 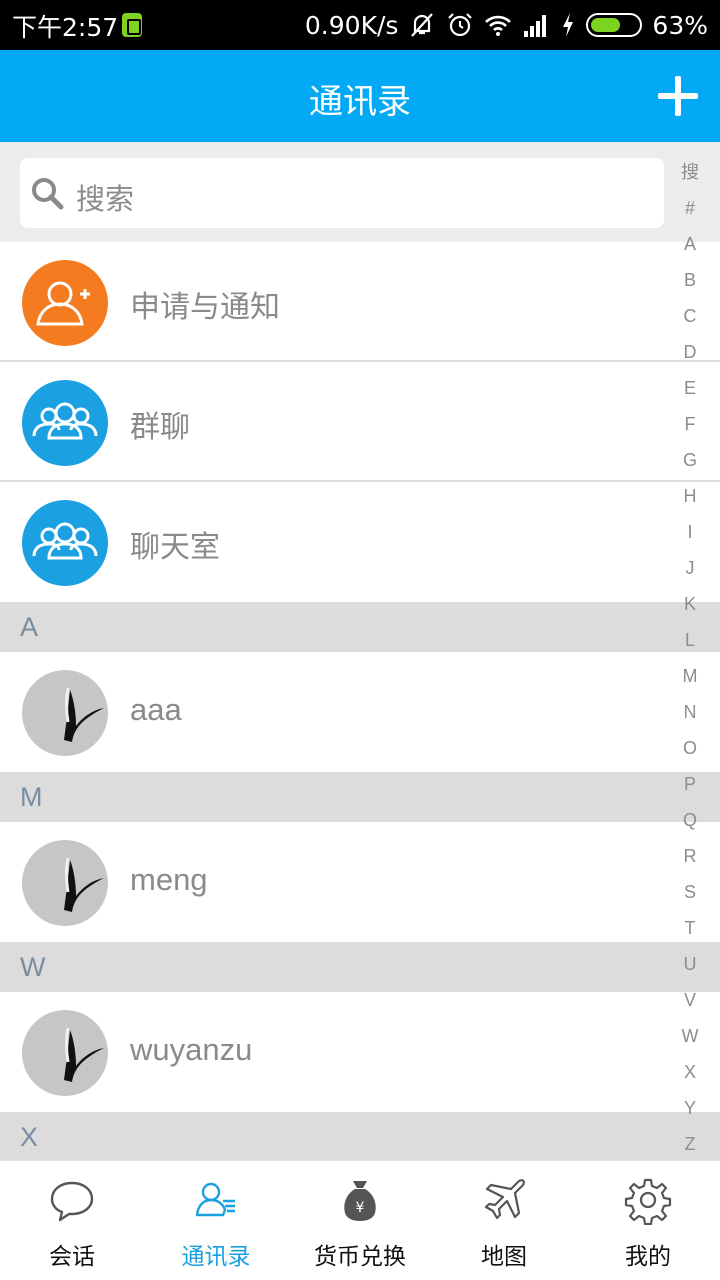 I want to click on section-header-m: M, so click(x=360, y=797).